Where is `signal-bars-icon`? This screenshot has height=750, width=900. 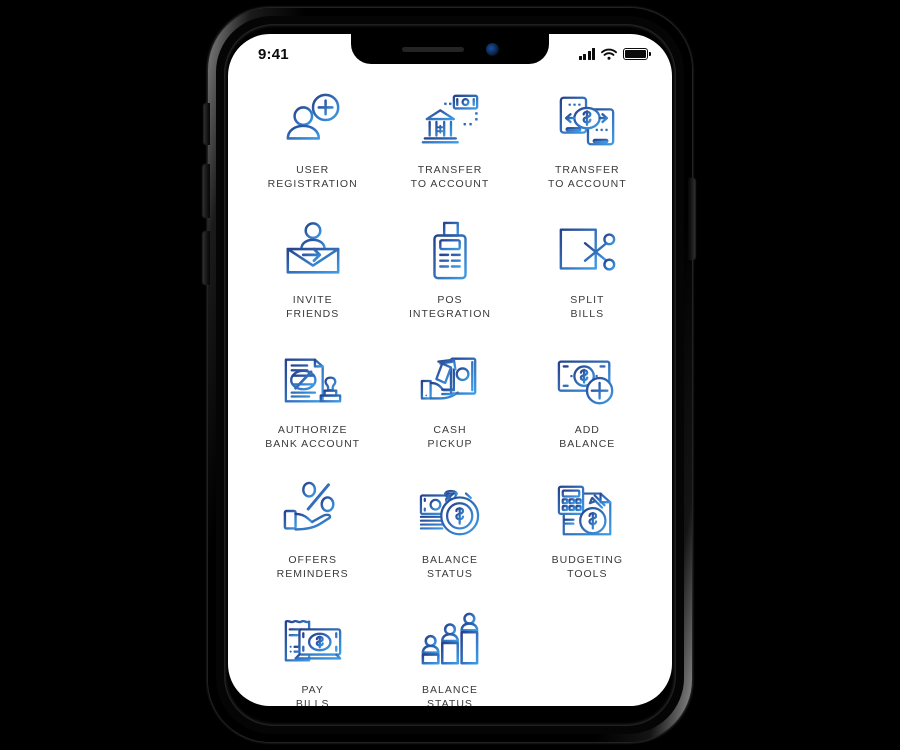 signal-bars-icon is located at coordinates (586, 54).